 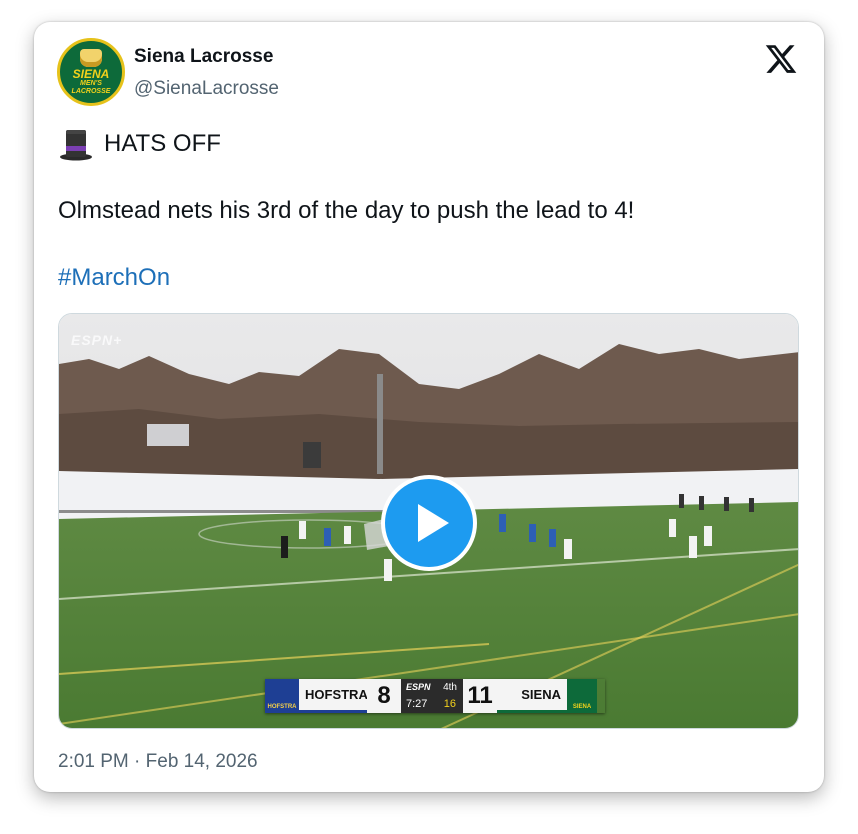 What do you see at coordinates (417, 704) in the screenshot?
I see `game-clock: 7:27` at bounding box center [417, 704].